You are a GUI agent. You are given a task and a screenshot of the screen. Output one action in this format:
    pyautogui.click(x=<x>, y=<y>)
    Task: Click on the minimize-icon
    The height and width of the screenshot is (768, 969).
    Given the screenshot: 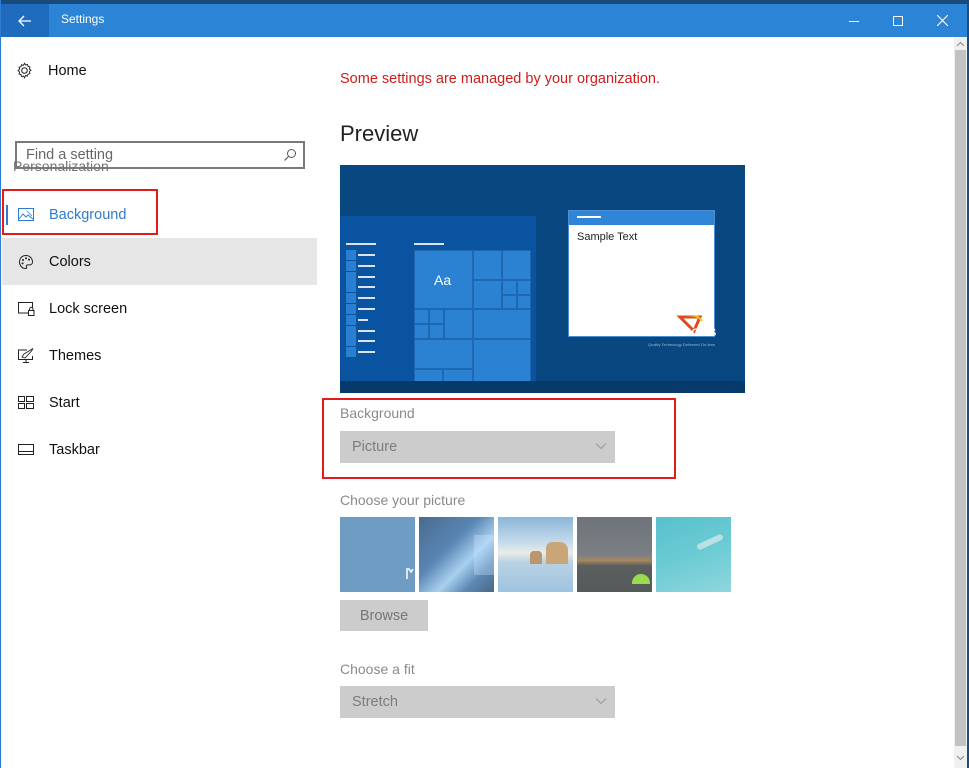 What is the action you would take?
    pyautogui.click(x=854, y=21)
    